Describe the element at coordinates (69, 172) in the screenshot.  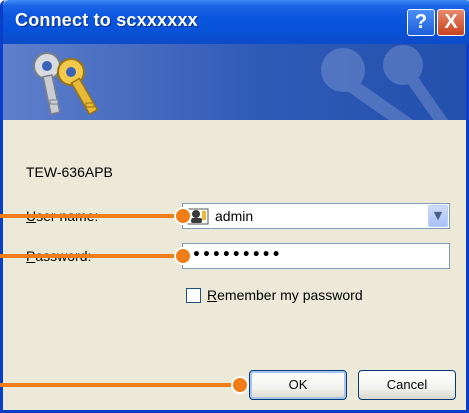
I see `server-name-label: TEW-636APB` at that location.